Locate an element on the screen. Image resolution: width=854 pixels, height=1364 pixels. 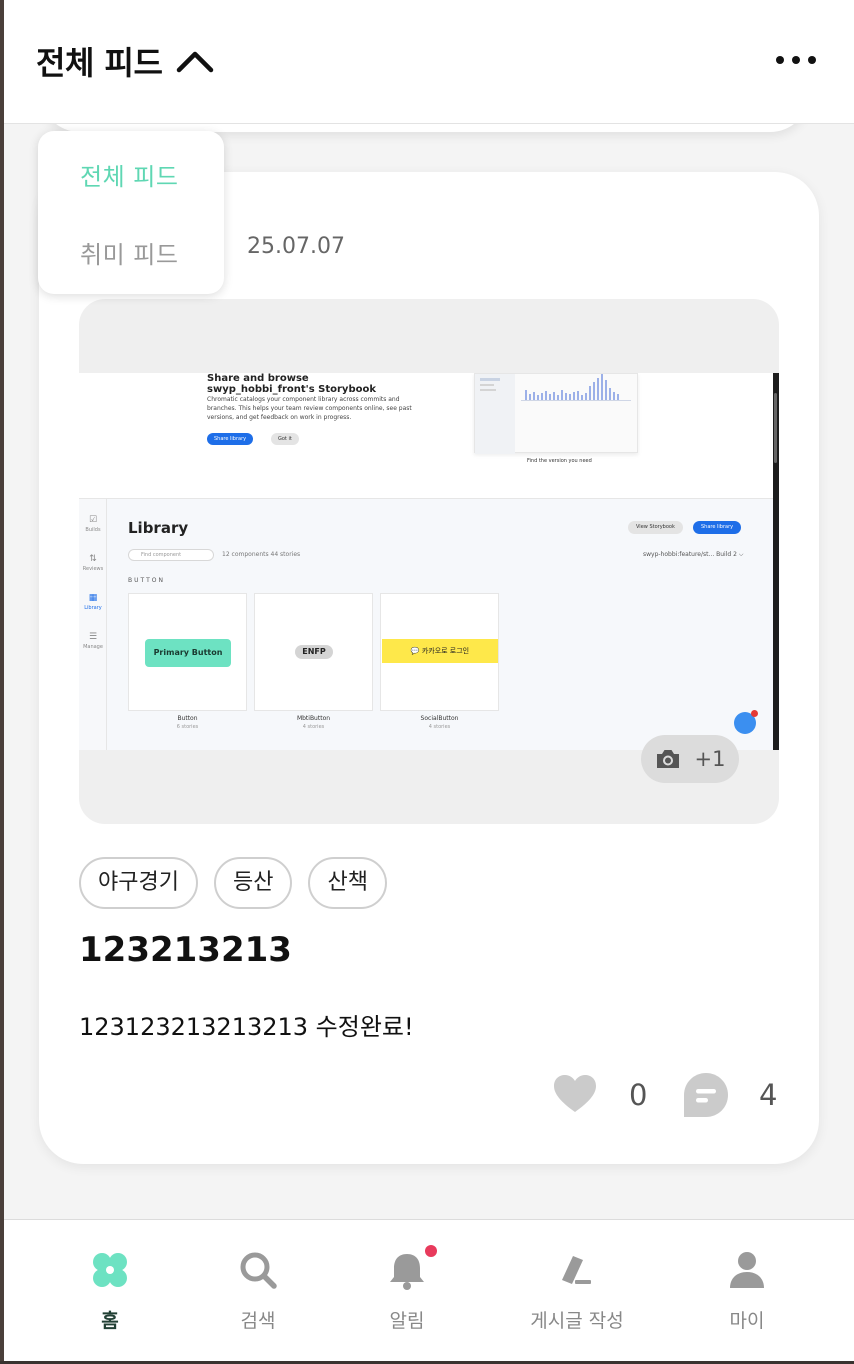
chromatic-sidebar: ☑ Builds ⇅ Reviews ▦ Library ☰ Manage is located at coordinates (93, 624).